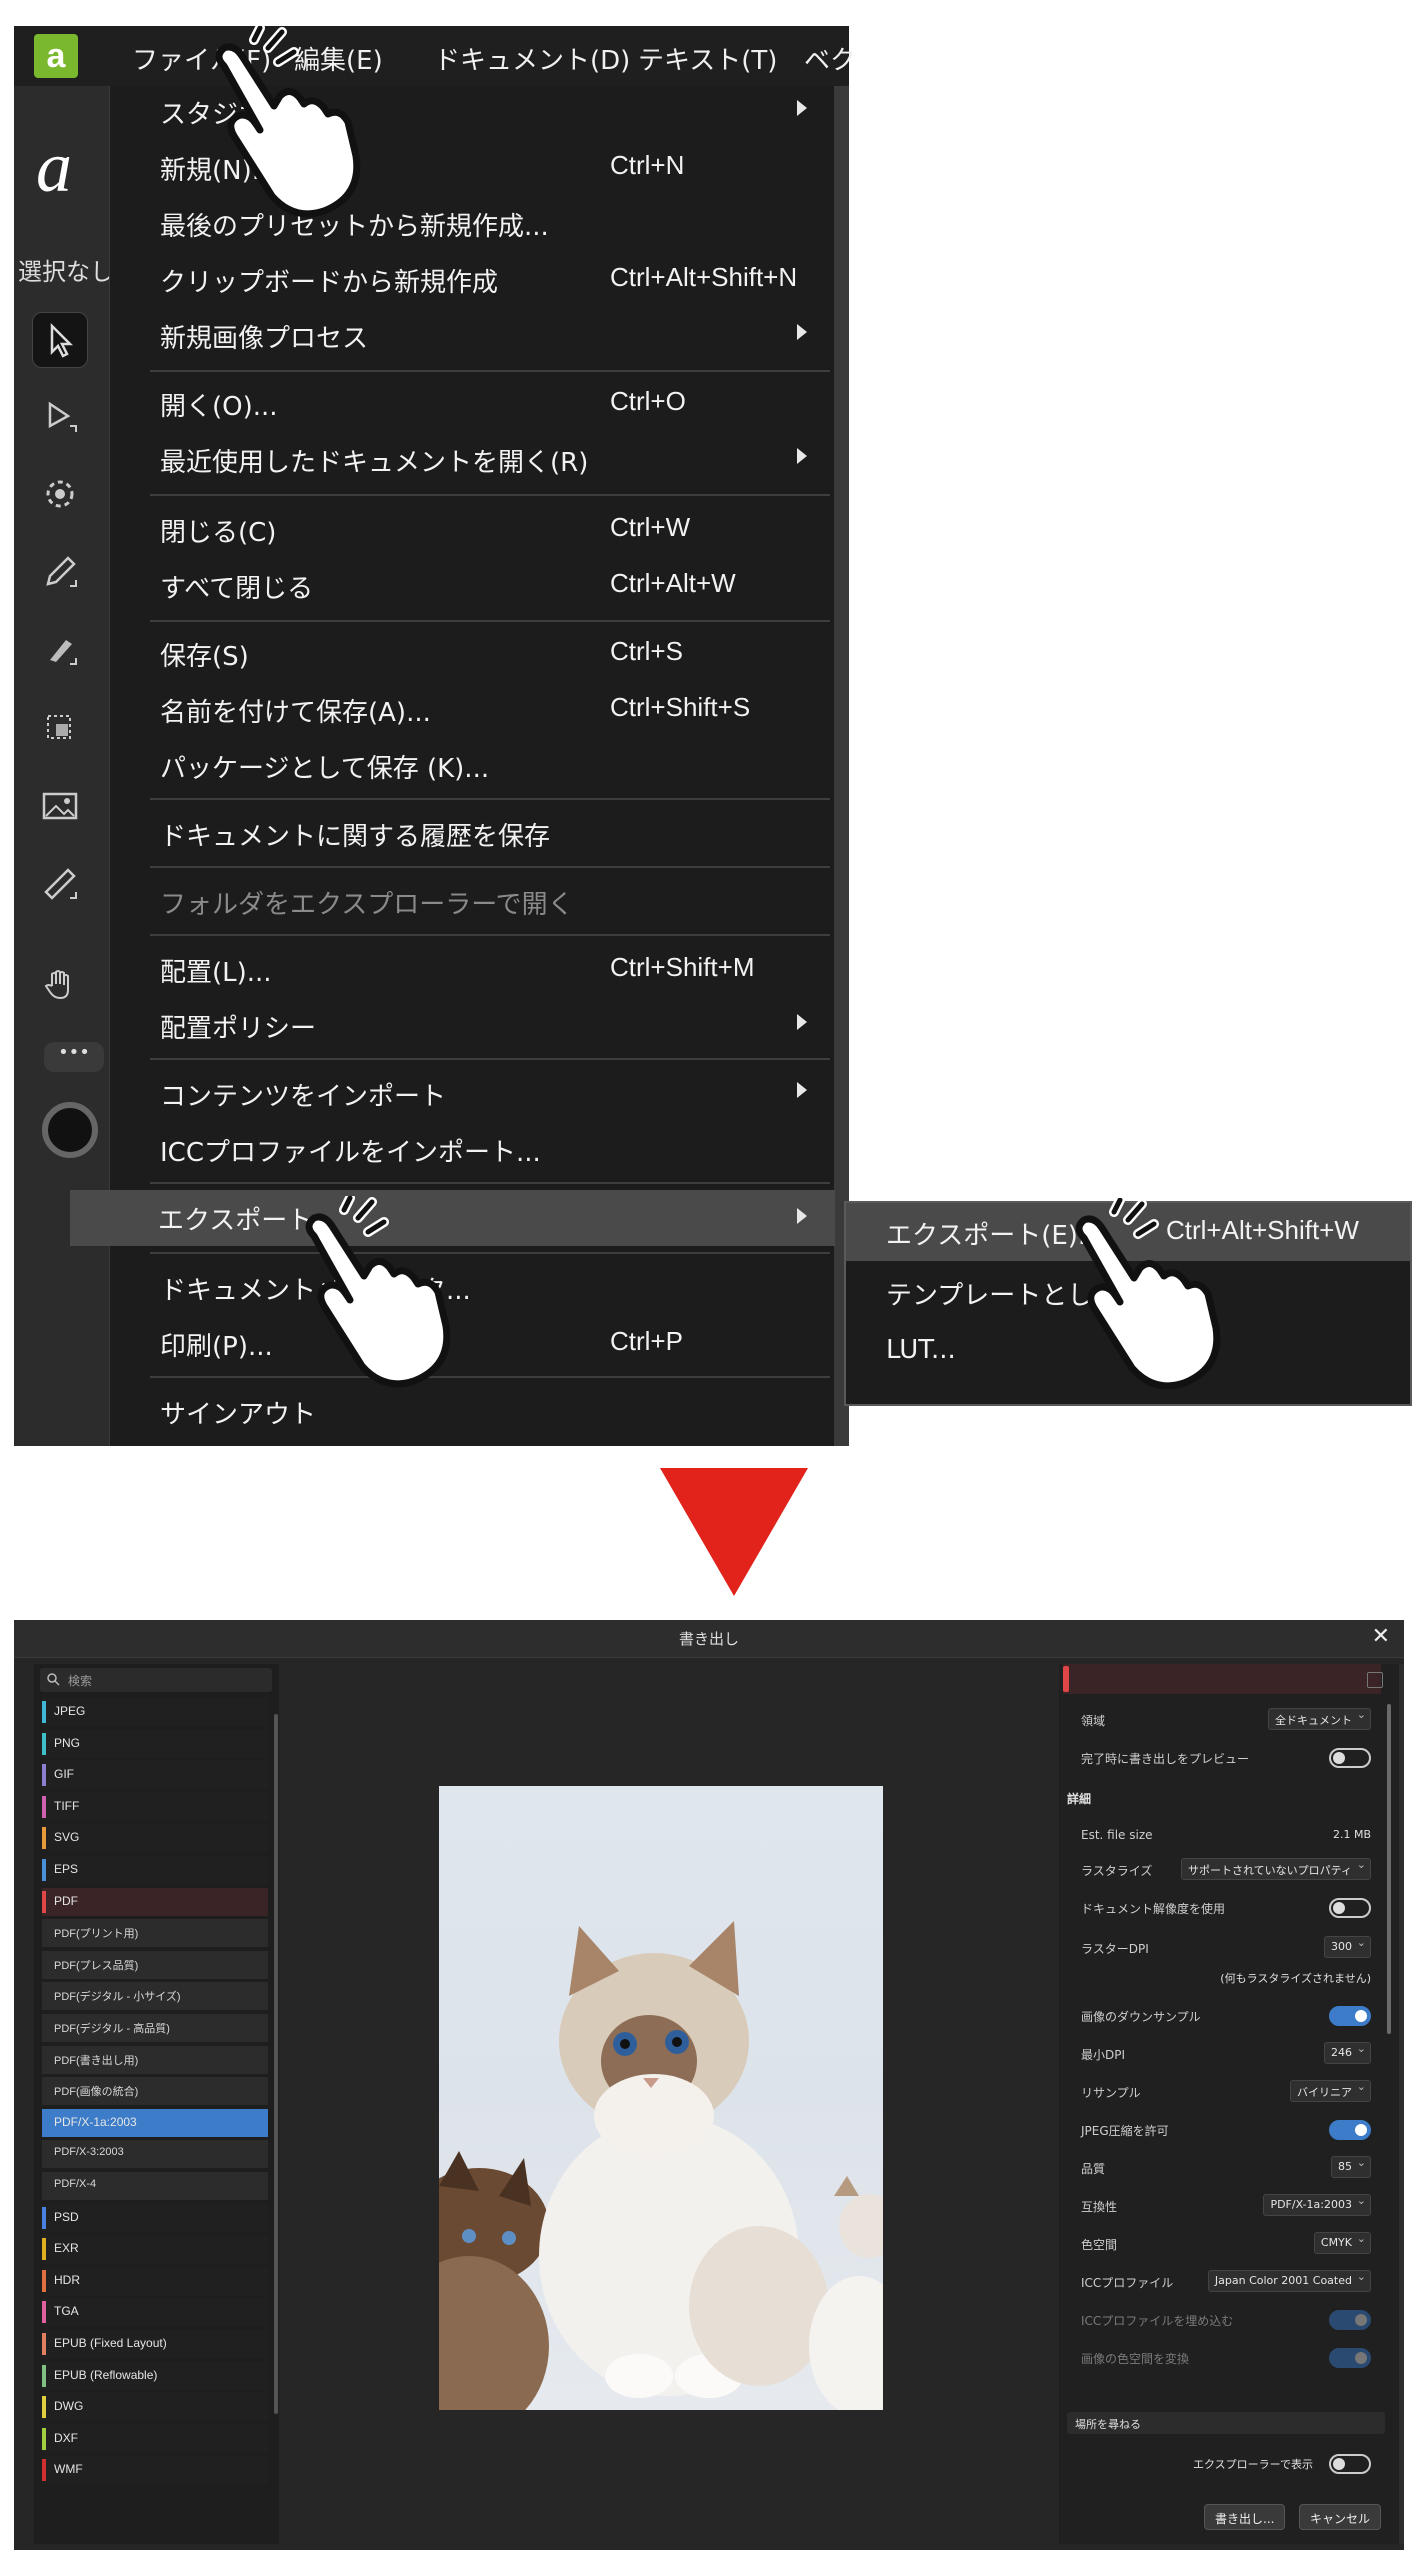 The image size is (1416, 2560). I want to click on format-item: PSD, so click(155, 2217).